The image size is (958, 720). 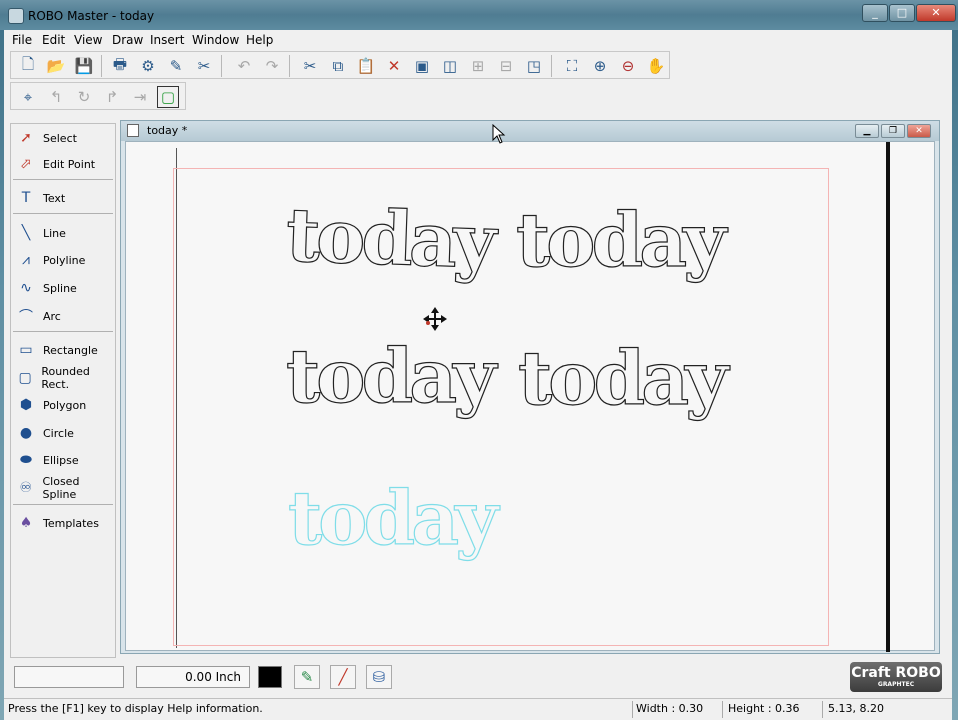 I want to click on properties-bar: 0.00 Inch ✎ ╱ ⛁ Craft ROBO GRAPHTEC, so click(x=478, y=678).